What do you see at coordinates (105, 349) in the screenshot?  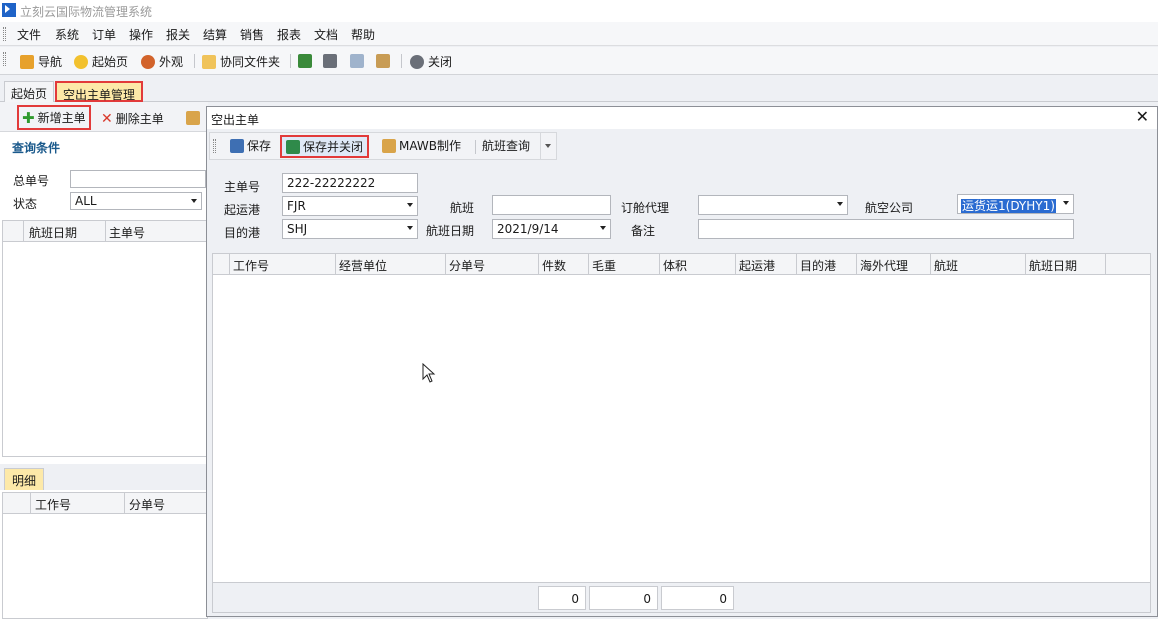 I see `master-grid-body` at bounding box center [105, 349].